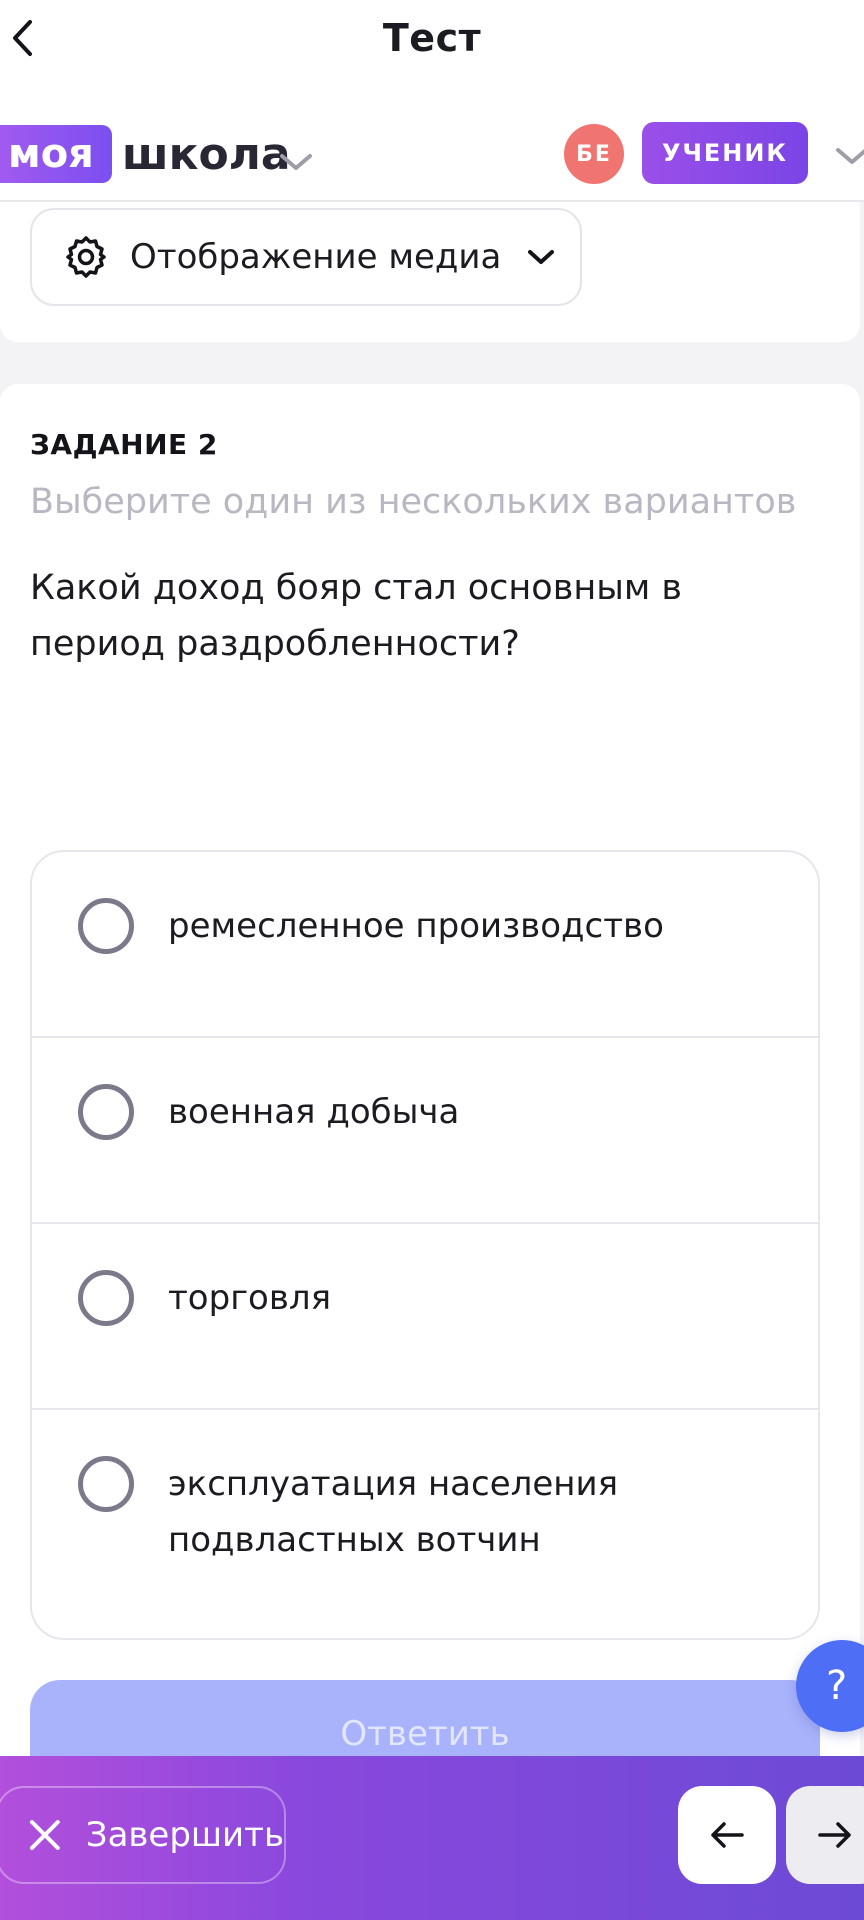  I want to click on media-display-dropdown: Отображение медиа, so click(306, 257).